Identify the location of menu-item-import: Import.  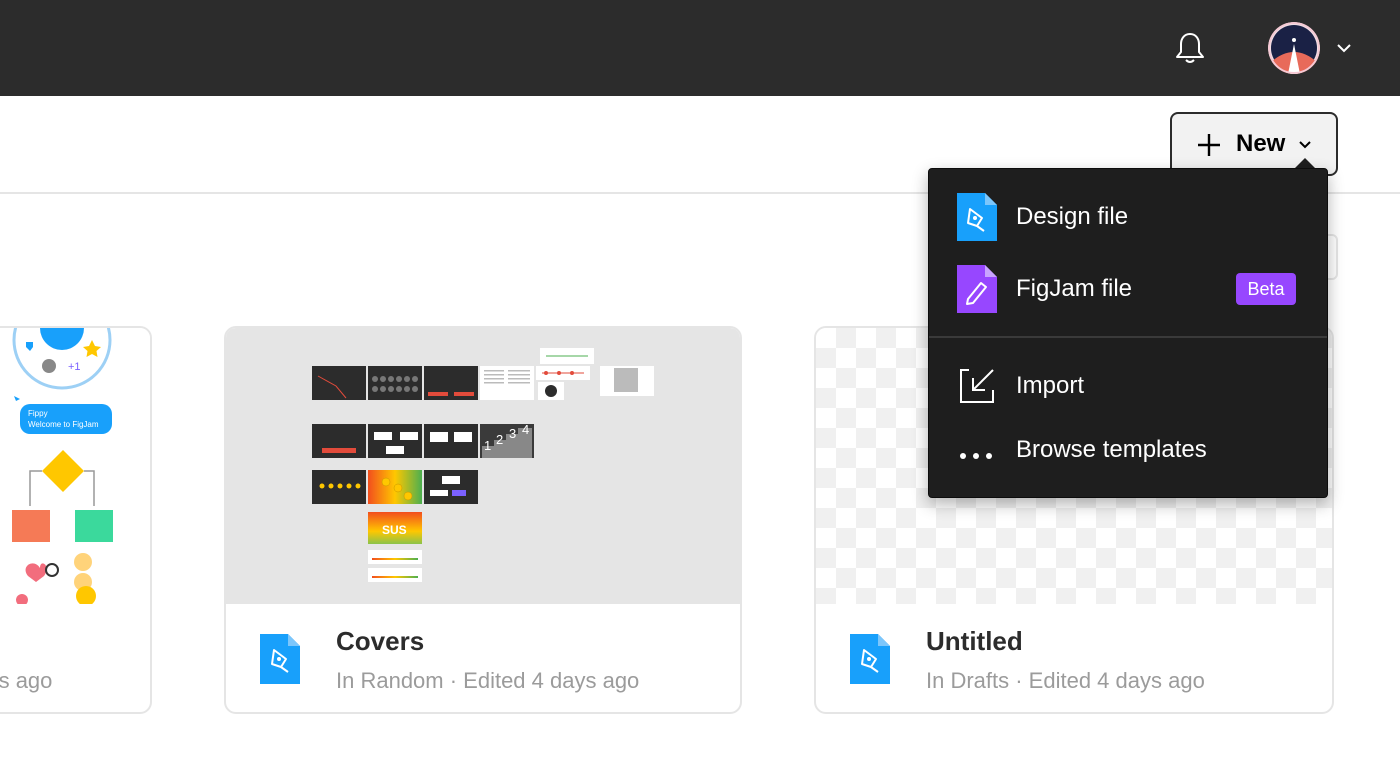
(1128, 386).